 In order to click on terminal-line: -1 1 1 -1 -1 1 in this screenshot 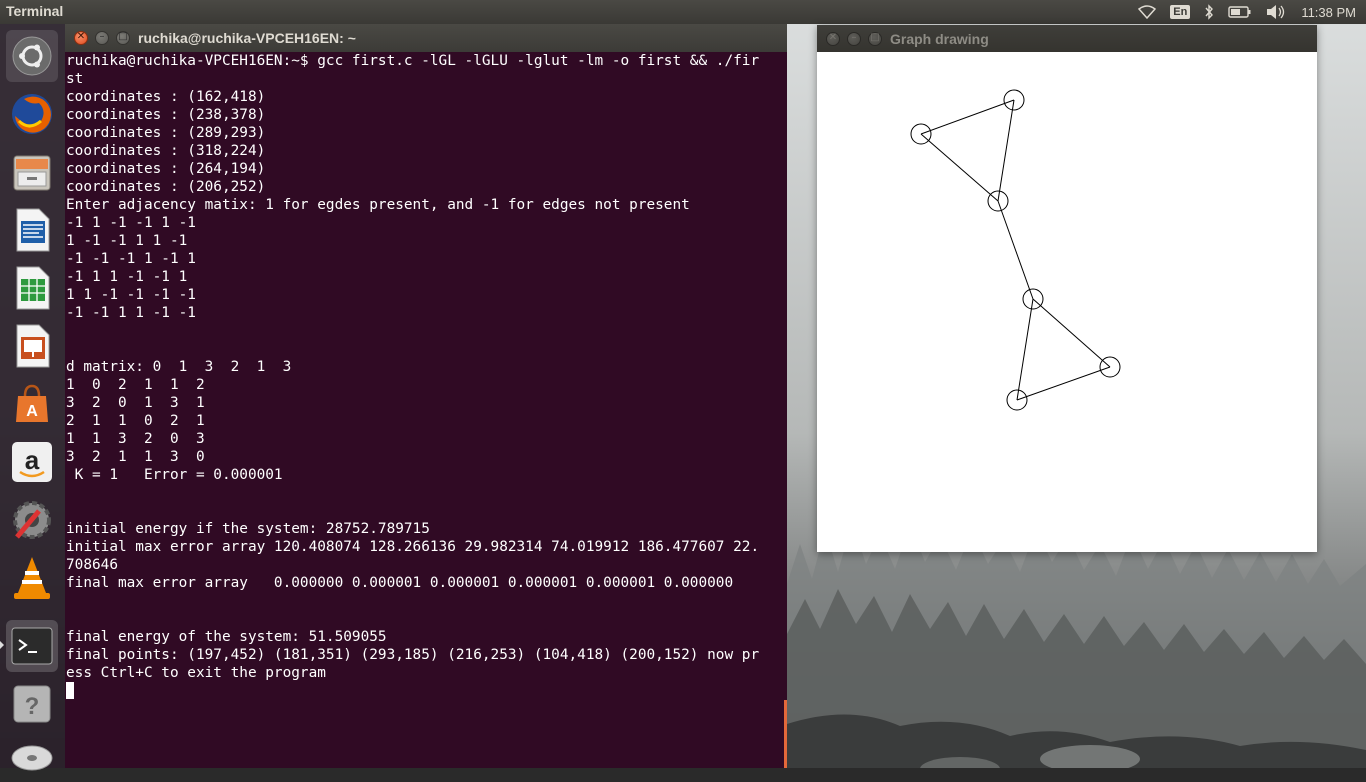, I will do `click(127, 277)`.